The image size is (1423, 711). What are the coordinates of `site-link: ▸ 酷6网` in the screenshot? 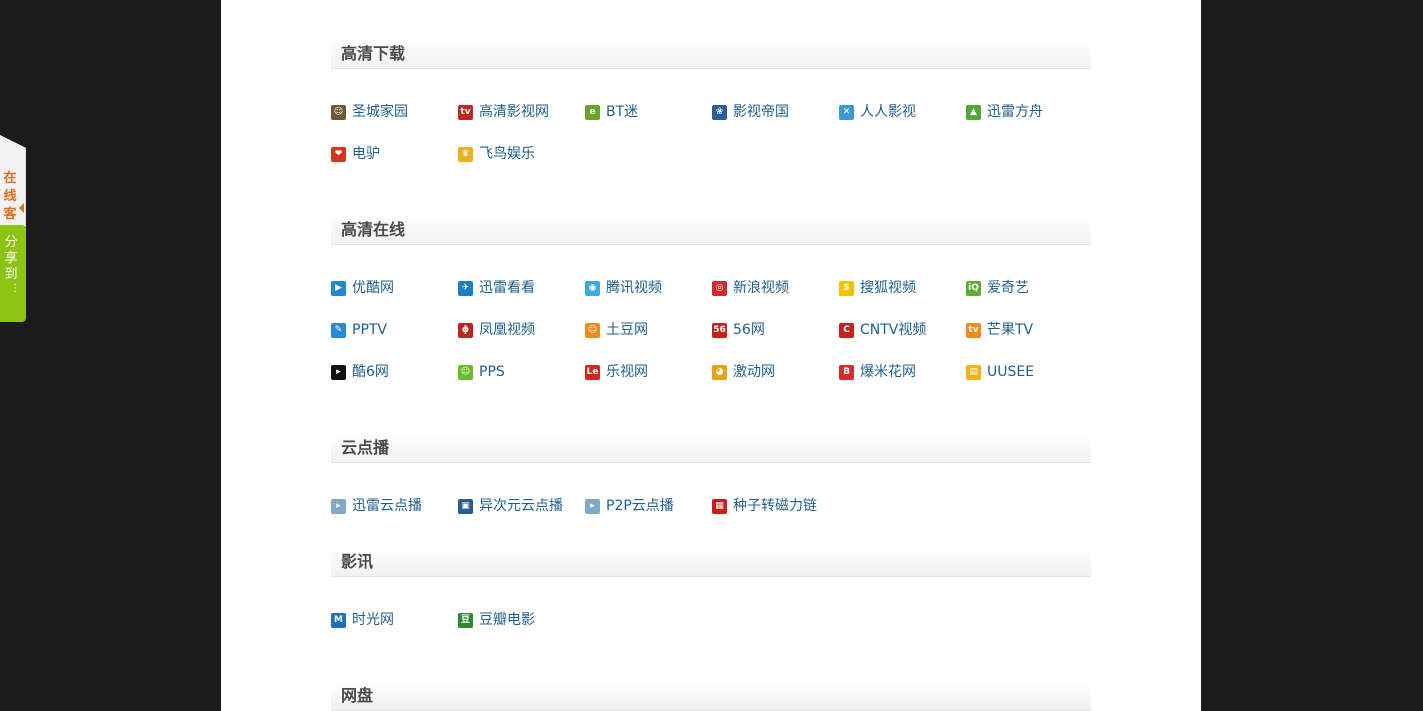 It's located at (360, 372).